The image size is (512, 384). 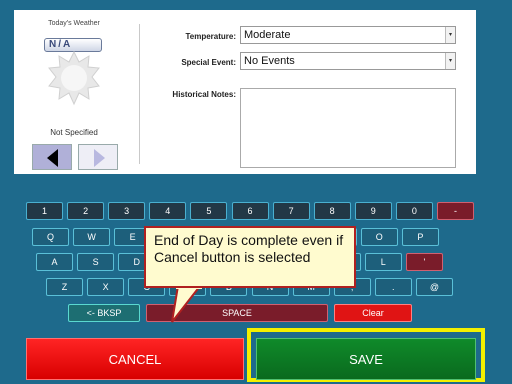 What do you see at coordinates (44, 211) in the screenshot?
I see `key-0-0: 1` at bounding box center [44, 211].